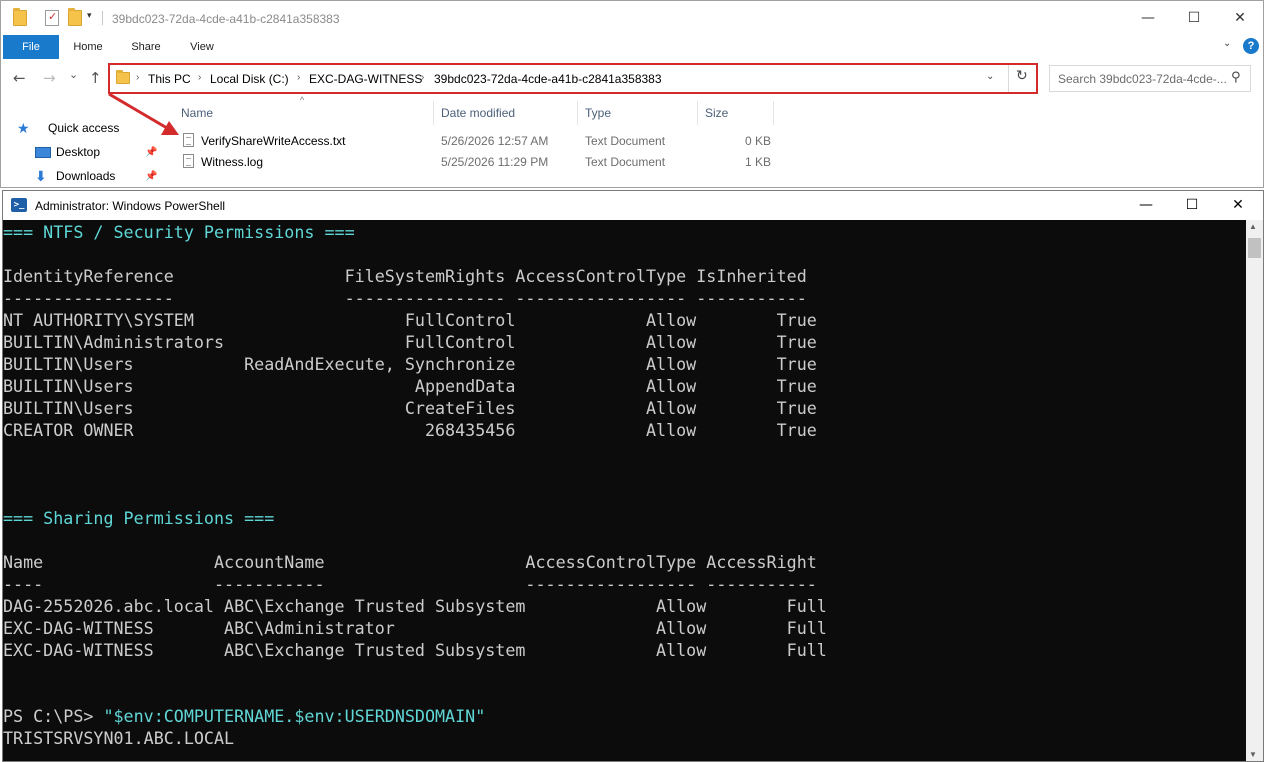 This screenshot has height=762, width=1264. I want to click on sidebar-item-quick-access: ★ Quick access, so click(68, 128).